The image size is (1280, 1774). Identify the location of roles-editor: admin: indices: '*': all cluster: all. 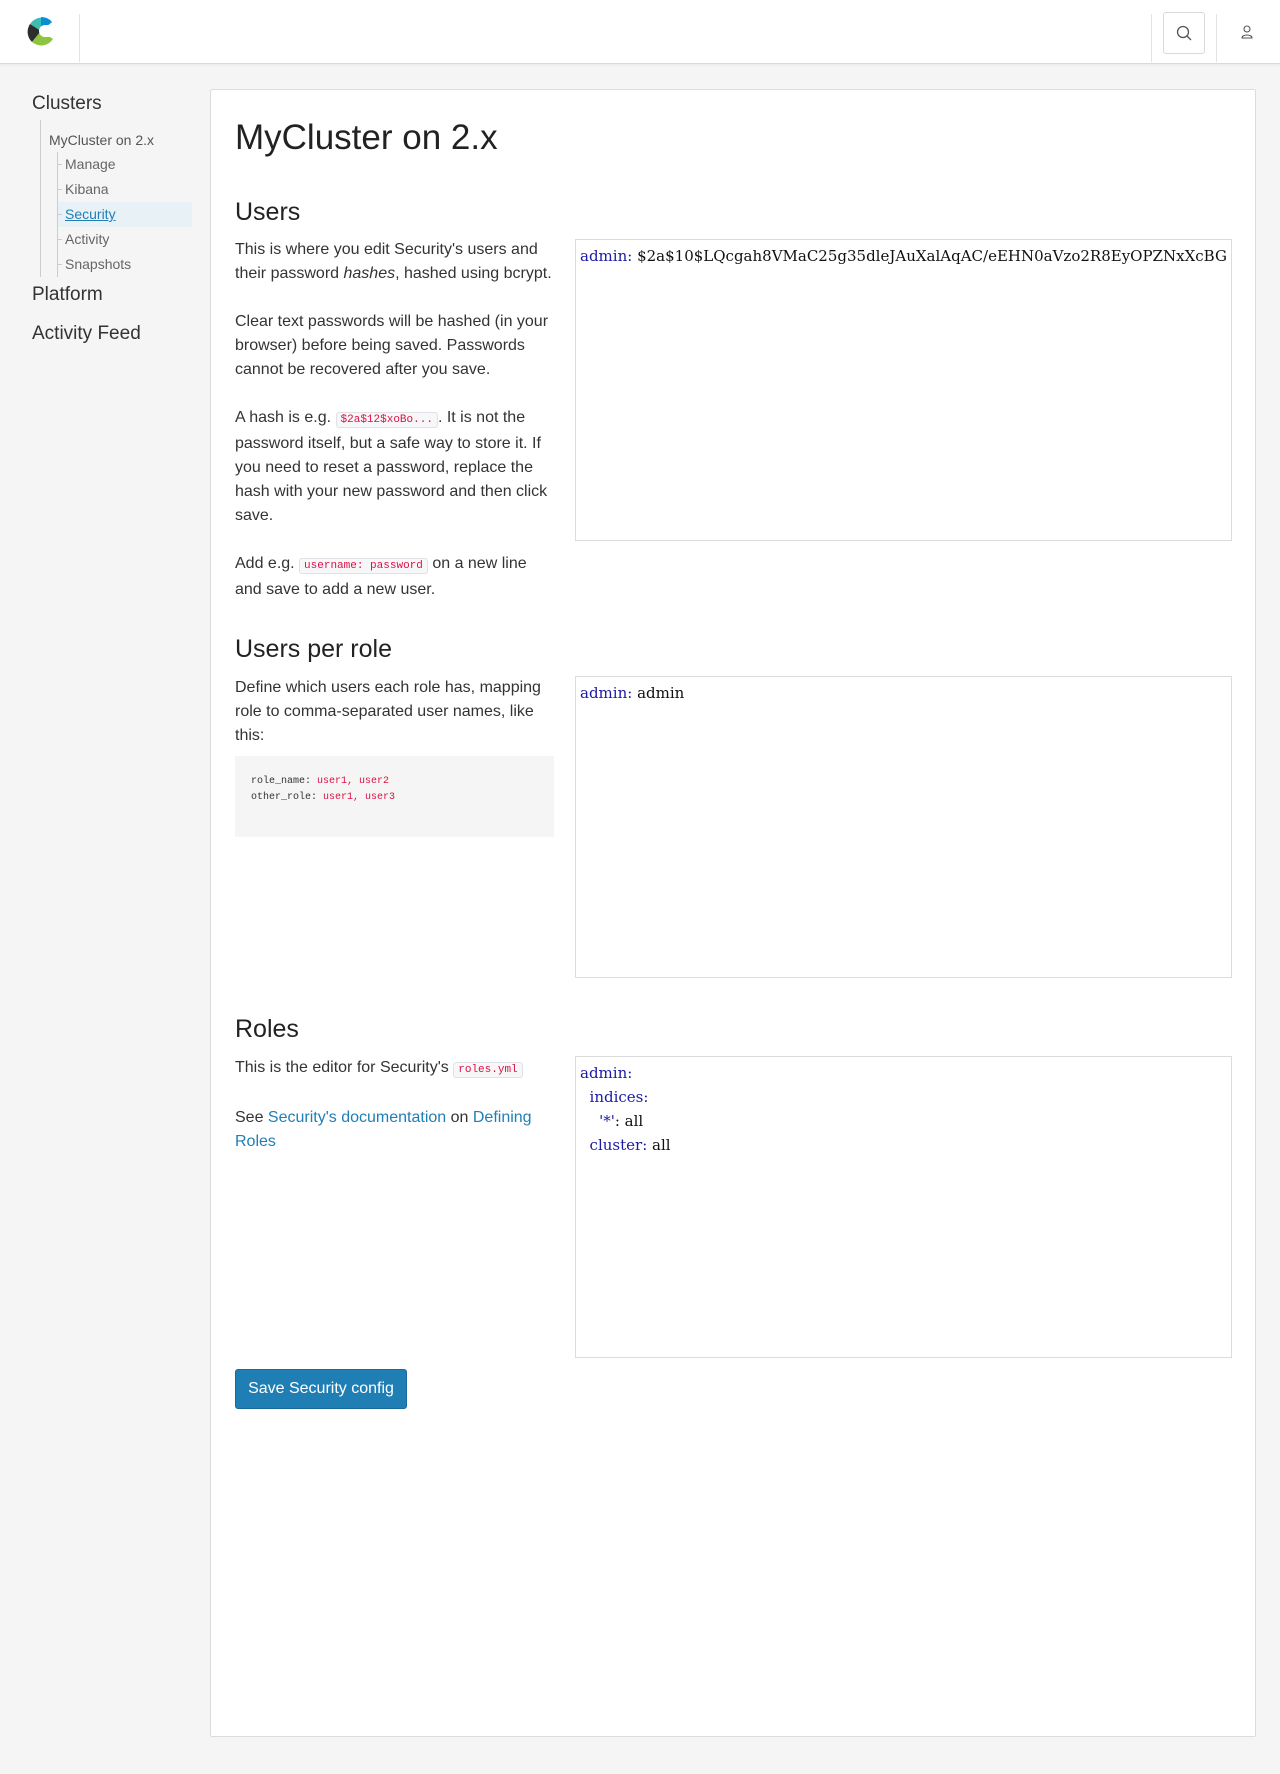
(903, 1207).